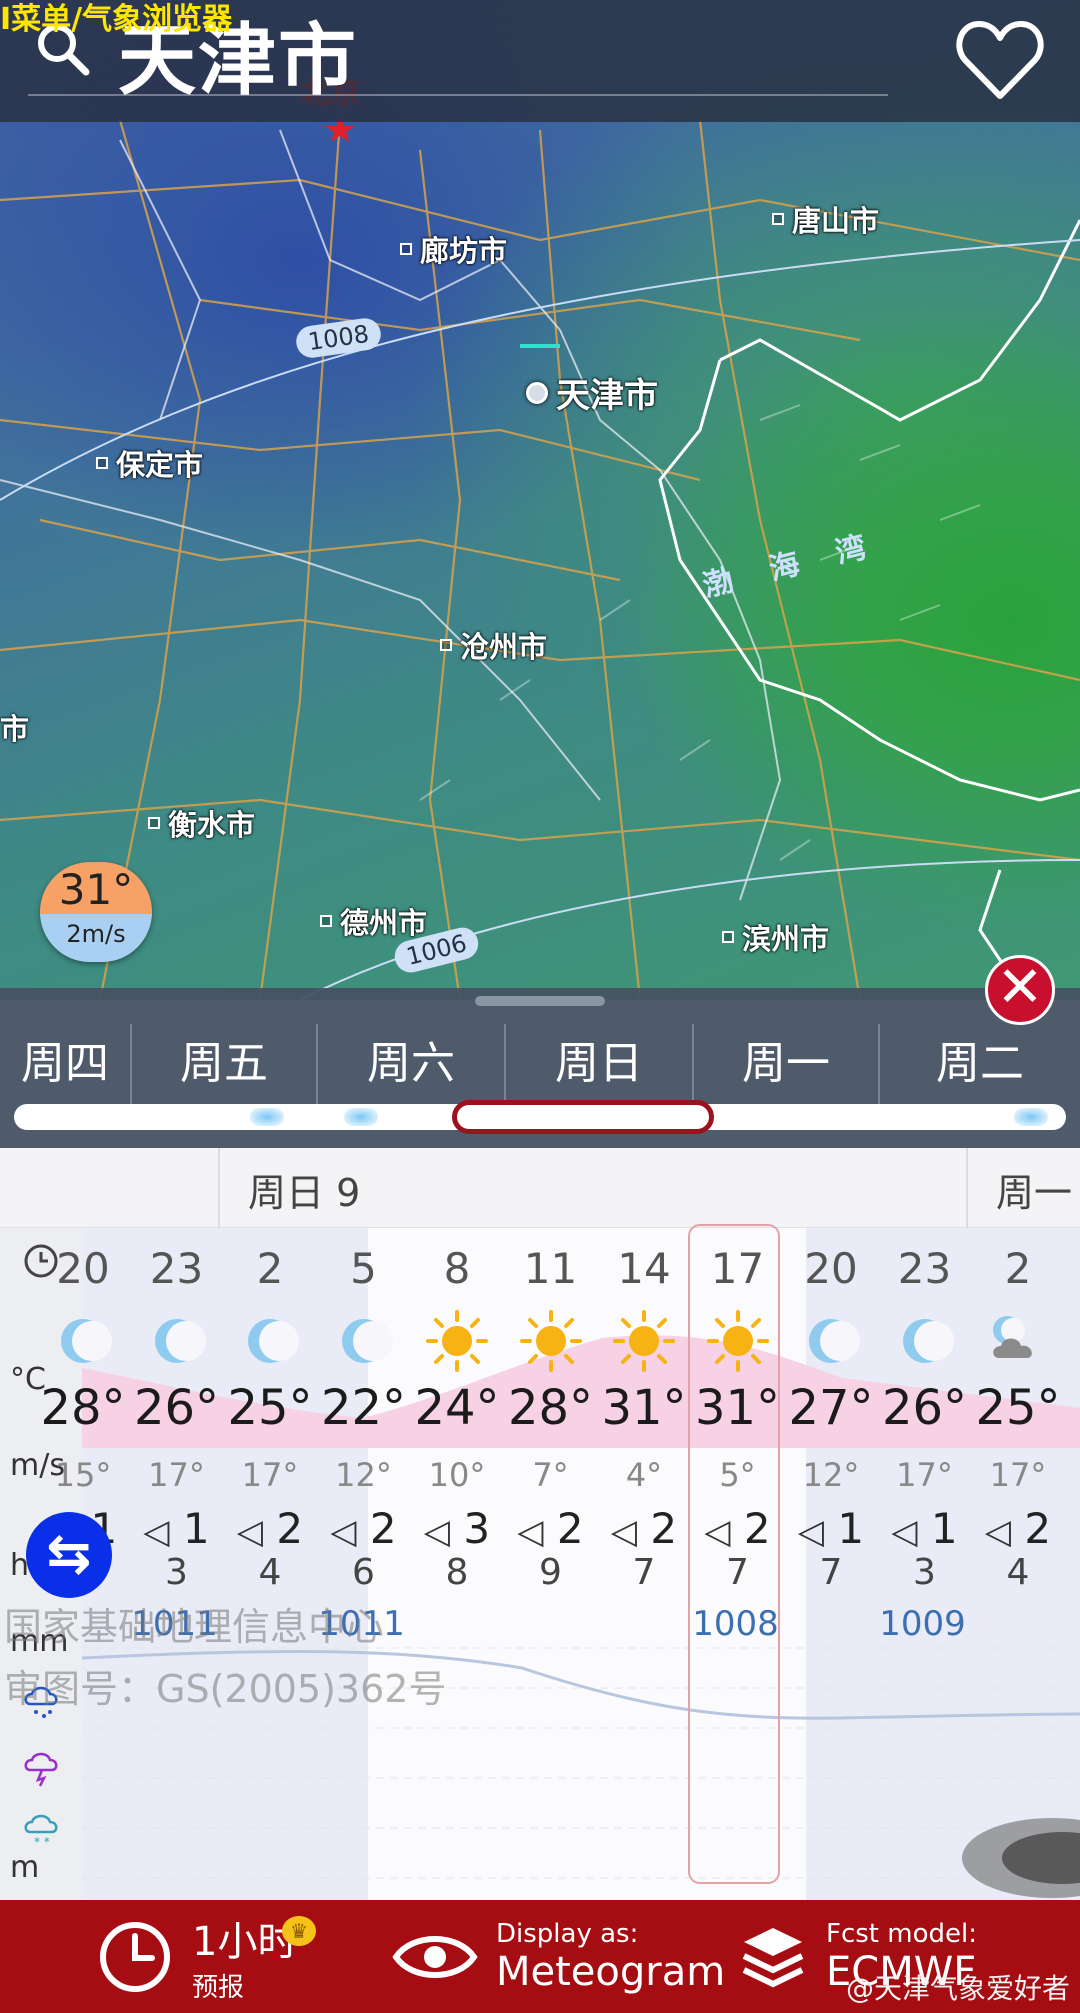 The image size is (1080, 2013). What do you see at coordinates (96, 912) in the screenshot?
I see `temp-bubble: 31° 2m/s` at bounding box center [96, 912].